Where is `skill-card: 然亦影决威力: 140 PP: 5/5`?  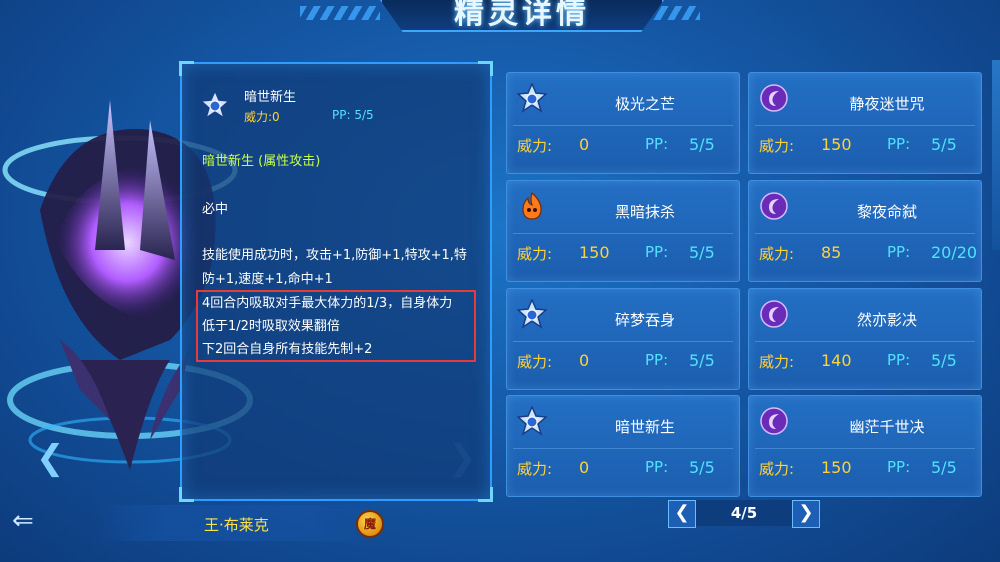
skill-card: 然亦影决威力: 140 PP: 5/5 is located at coordinates (865, 339).